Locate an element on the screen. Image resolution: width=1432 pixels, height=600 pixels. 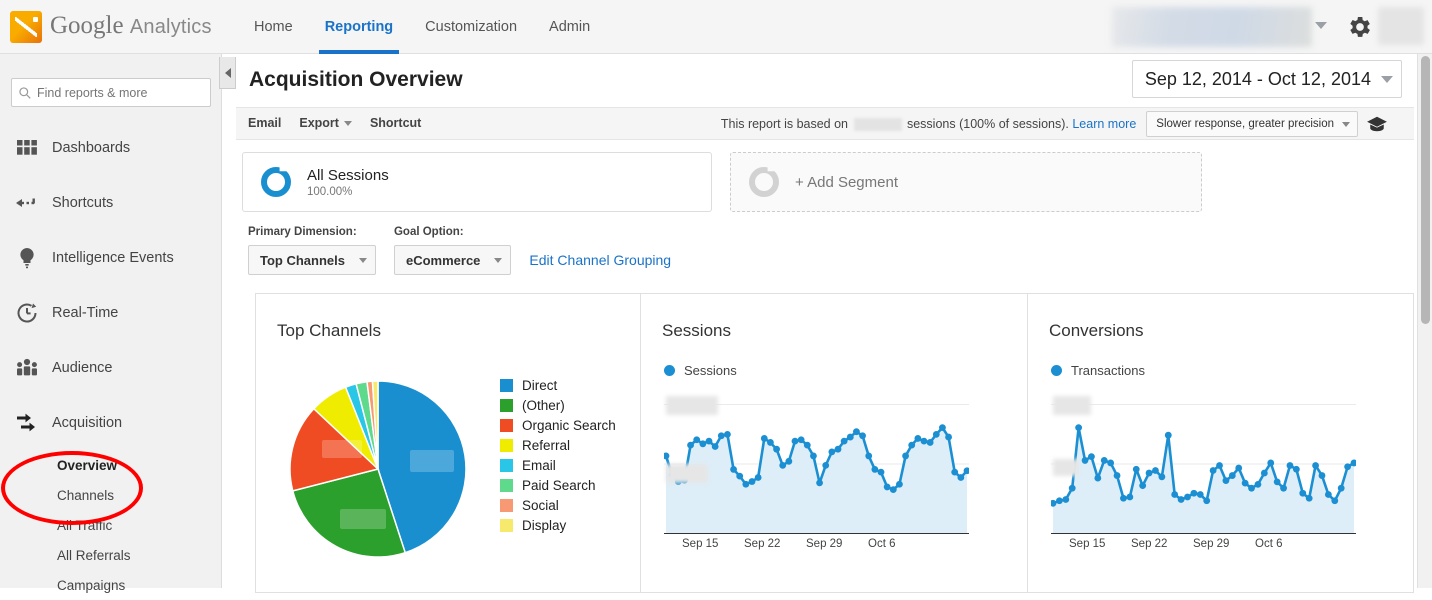
pie-legend-item: Social is located at coordinates (558, 505).